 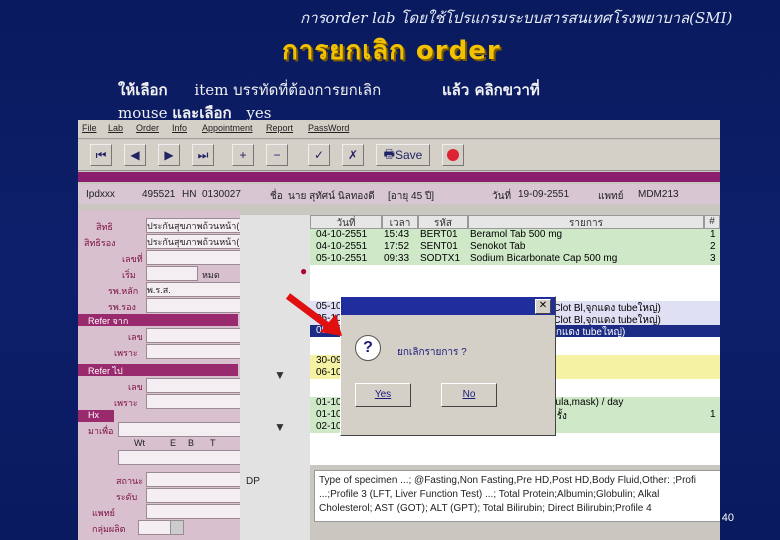 I want to click on dropdown-arrow-icon: ▼, so click(x=280, y=375).